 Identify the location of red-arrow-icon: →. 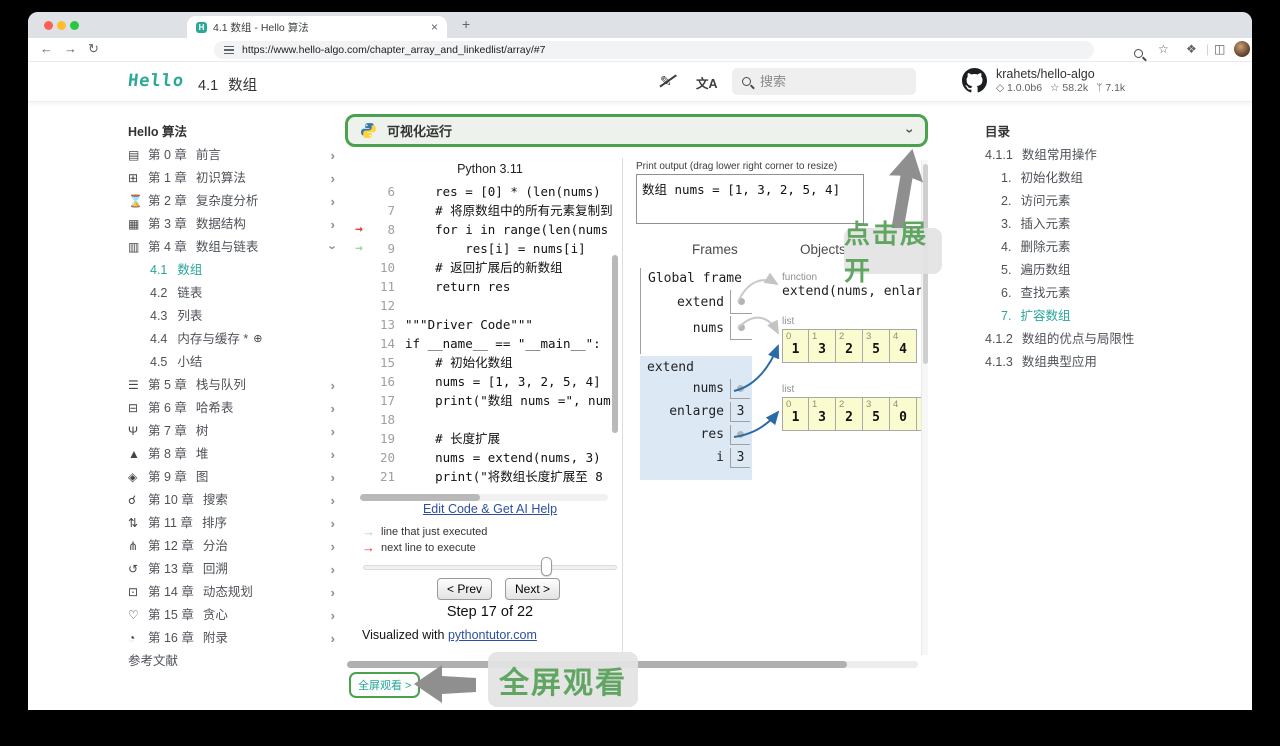
(368, 547).